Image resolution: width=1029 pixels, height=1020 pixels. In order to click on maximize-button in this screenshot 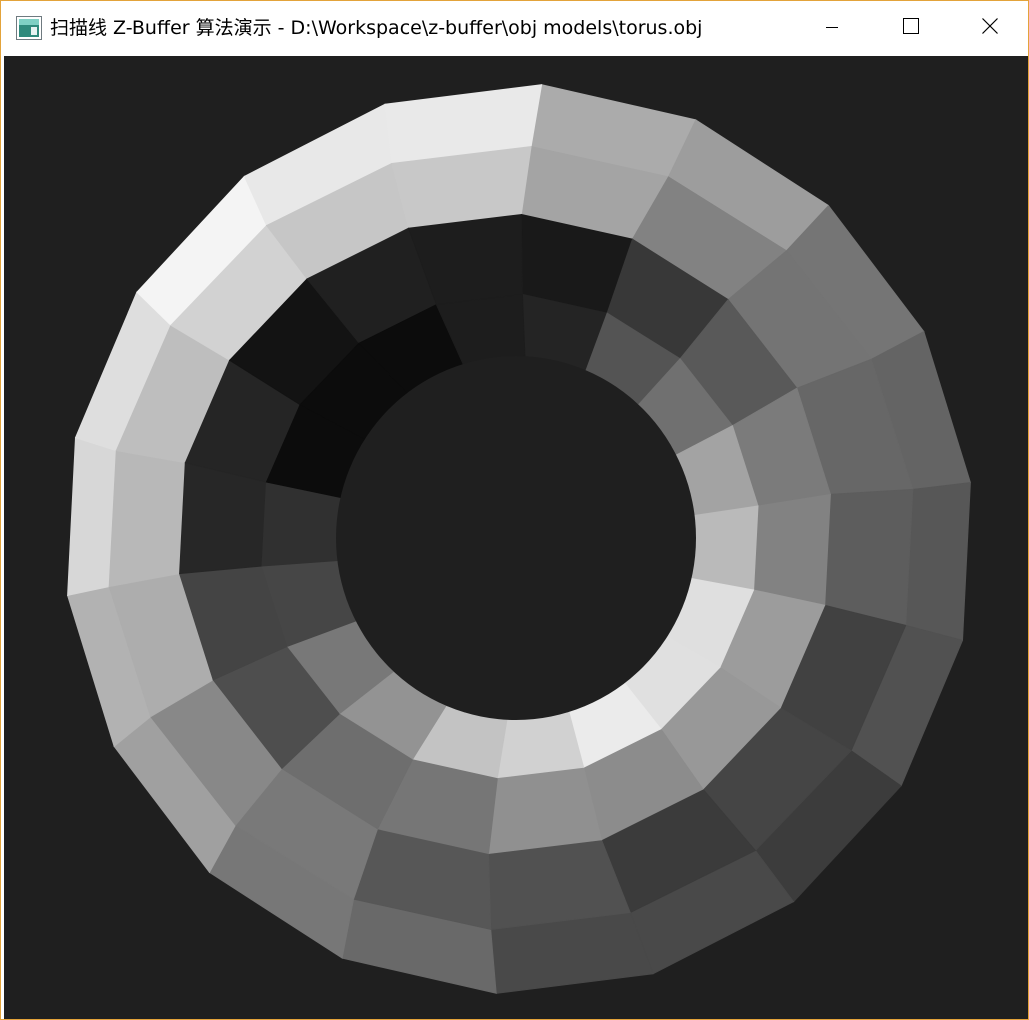, I will do `click(910, 28)`.